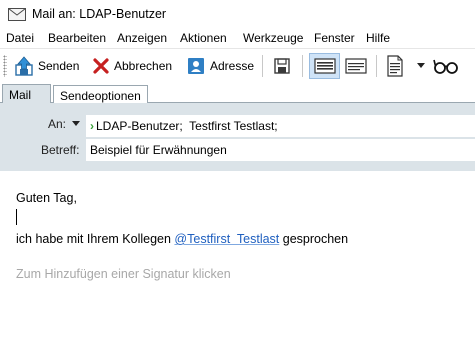 The height and width of the screenshot is (350, 475). What do you see at coordinates (5, 66) in the screenshot?
I see `toolbar-grip` at bounding box center [5, 66].